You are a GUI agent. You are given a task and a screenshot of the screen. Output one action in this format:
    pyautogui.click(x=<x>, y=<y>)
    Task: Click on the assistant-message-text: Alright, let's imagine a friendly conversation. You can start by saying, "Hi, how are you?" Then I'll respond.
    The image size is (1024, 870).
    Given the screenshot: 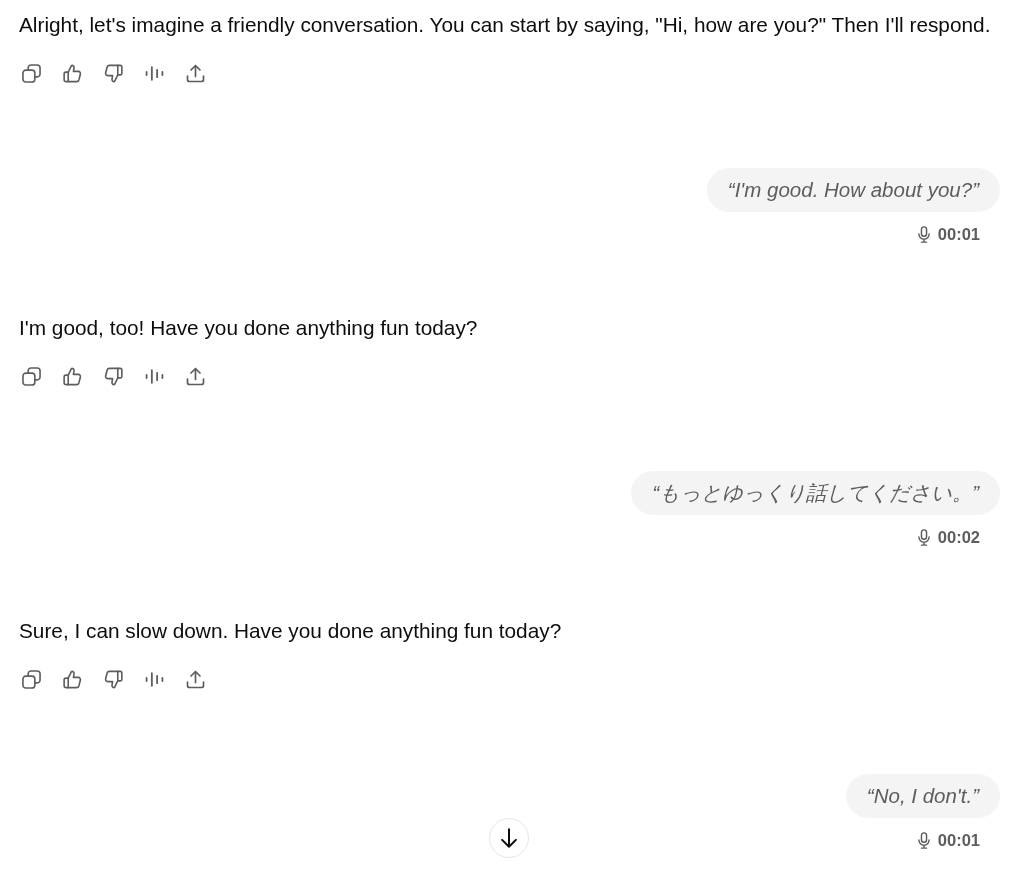 What is the action you would take?
    pyautogui.click(x=505, y=25)
    